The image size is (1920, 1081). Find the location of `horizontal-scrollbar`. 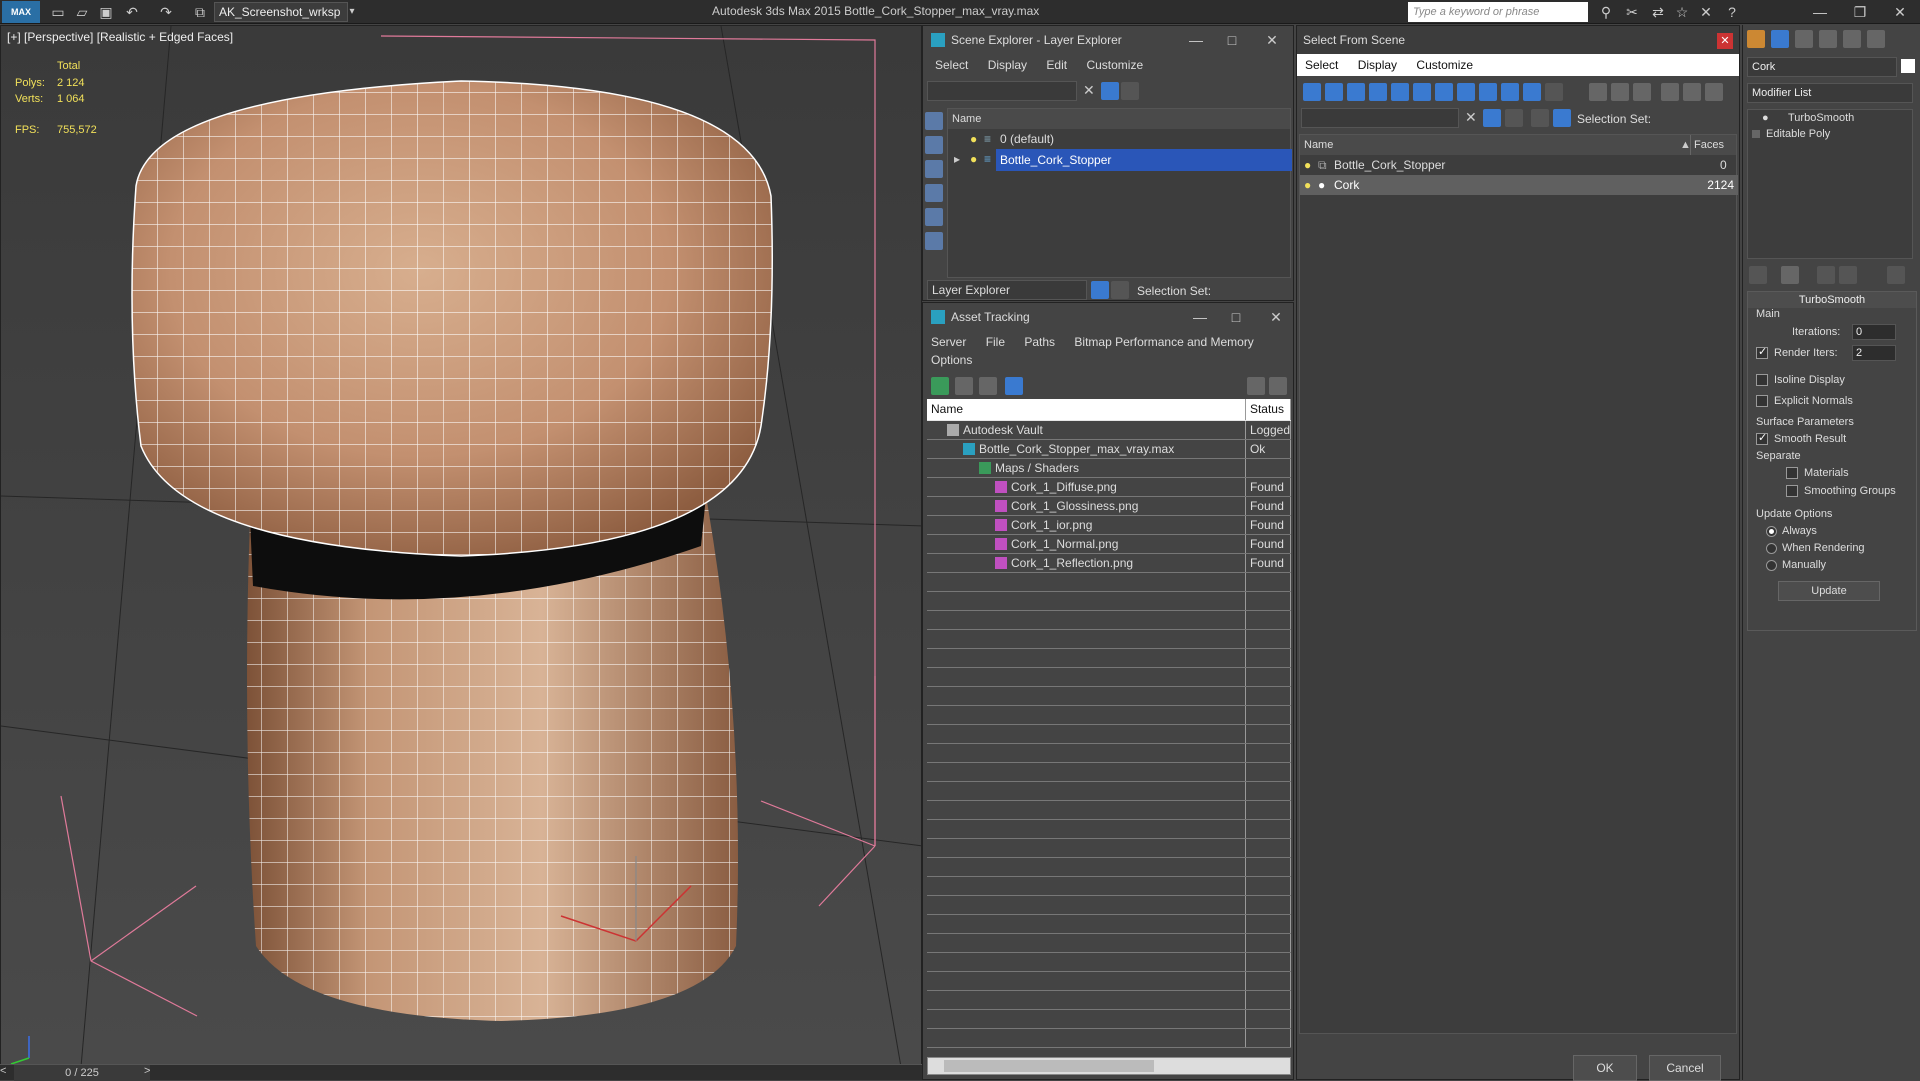

horizontal-scrollbar is located at coordinates (1109, 1066).